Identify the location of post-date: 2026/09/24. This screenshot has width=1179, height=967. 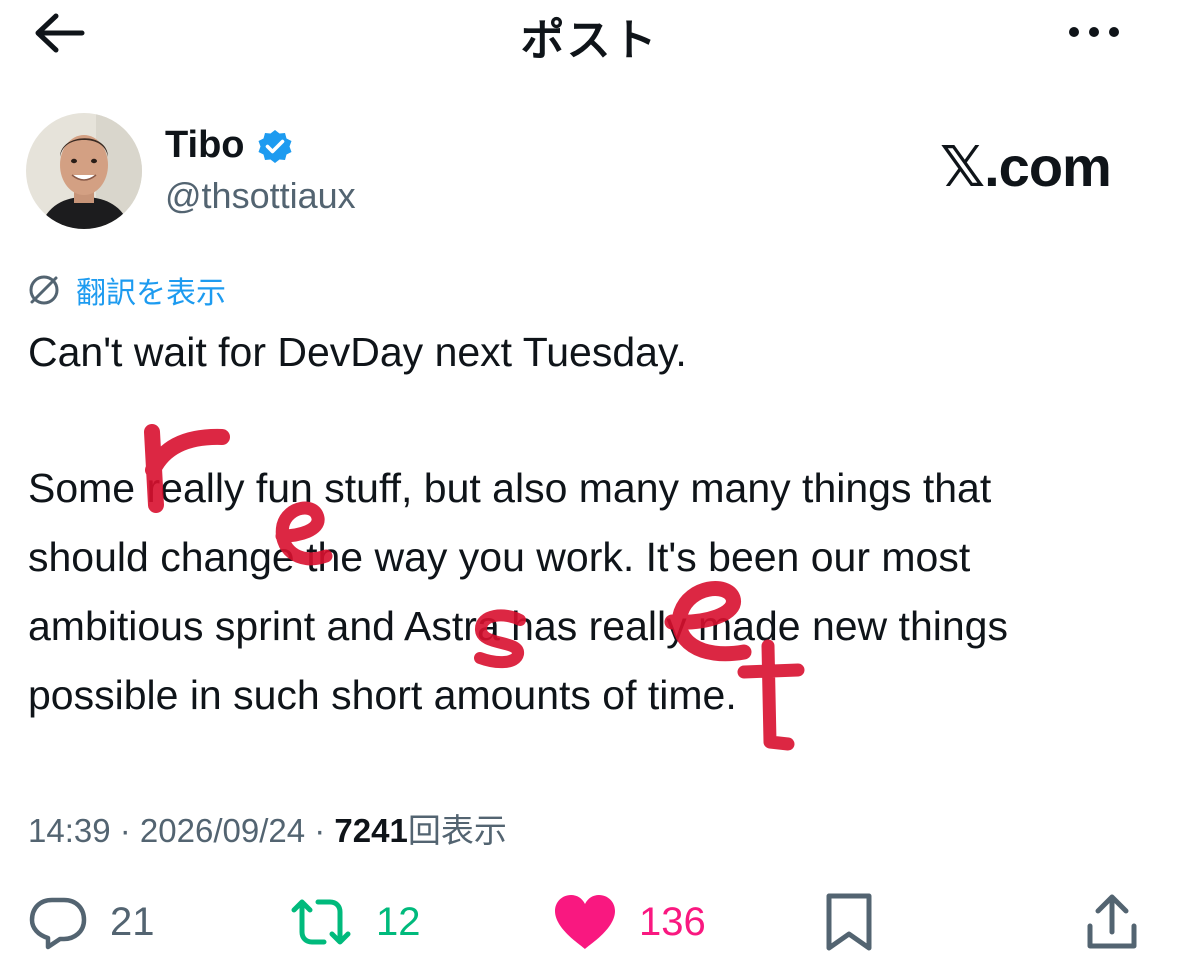
(222, 830).